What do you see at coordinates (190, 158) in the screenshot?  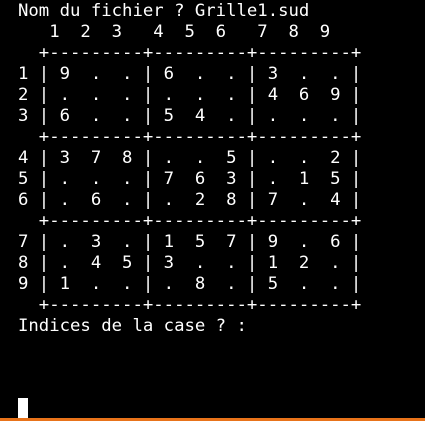 I see `grid-row-4: 4 | 3 7 8 | . . 5 | . . 2 |` at bounding box center [190, 158].